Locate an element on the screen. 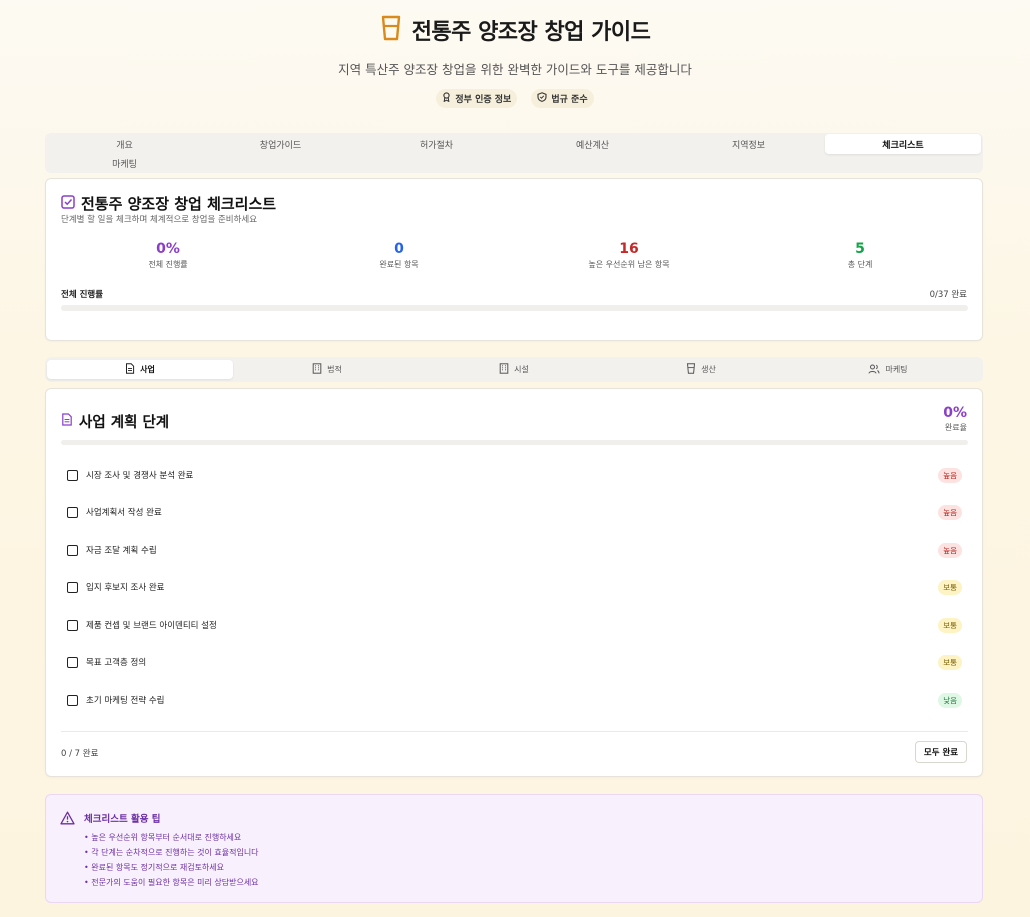 This screenshot has width=1030, height=917. stage-percent: 0% is located at coordinates (955, 413).